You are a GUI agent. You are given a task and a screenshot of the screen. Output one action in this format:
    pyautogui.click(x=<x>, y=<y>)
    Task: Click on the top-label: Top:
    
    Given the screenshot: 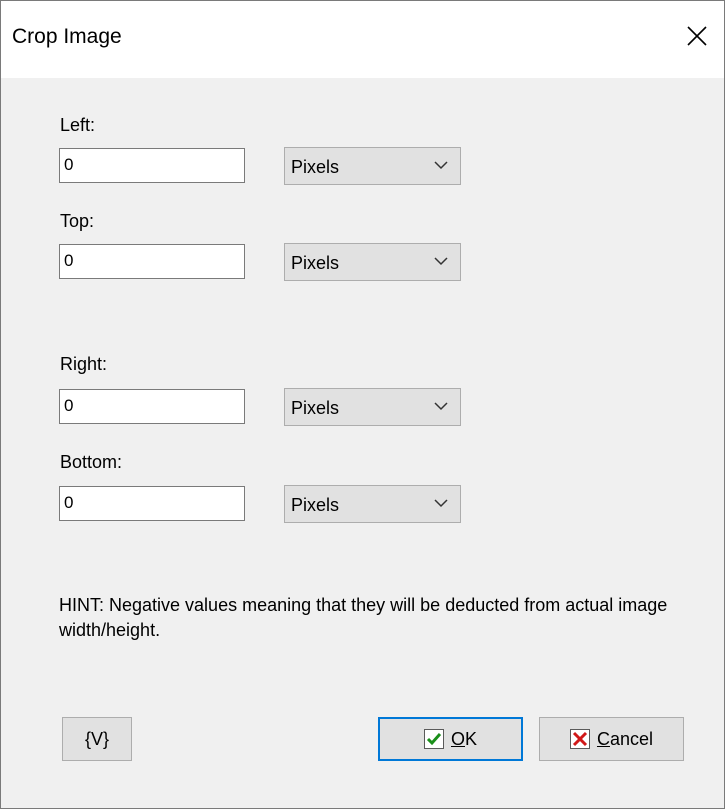 What is the action you would take?
    pyautogui.click(x=77, y=221)
    